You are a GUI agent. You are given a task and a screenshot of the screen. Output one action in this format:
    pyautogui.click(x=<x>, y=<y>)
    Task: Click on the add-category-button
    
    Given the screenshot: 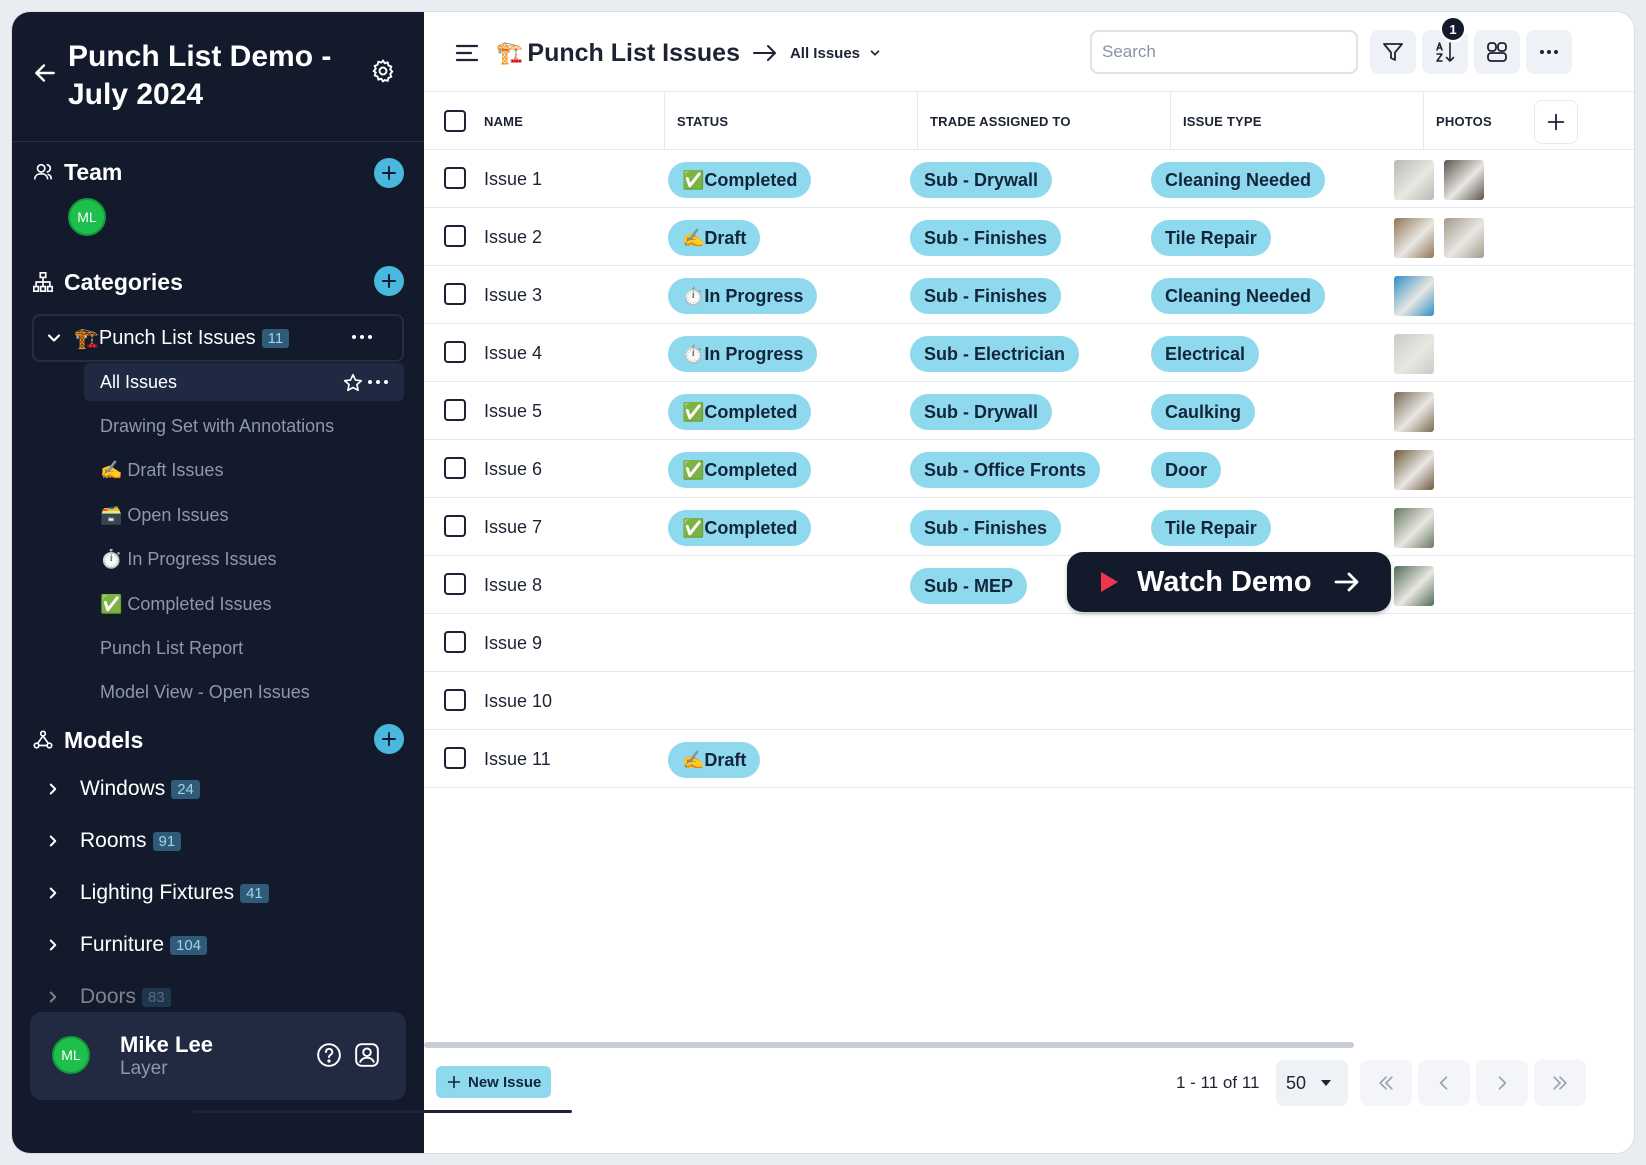 What is the action you would take?
    pyautogui.click(x=389, y=281)
    